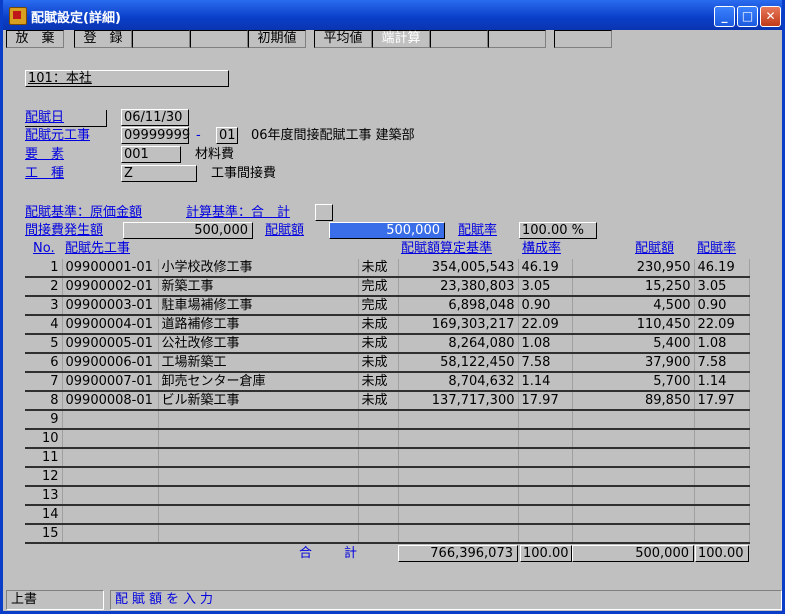 The image size is (785, 614). What do you see at coordinates (258, 401) in the screenshot?
I see `cell-dest-name: ビル新築工事` at bounding box center [258, 401].